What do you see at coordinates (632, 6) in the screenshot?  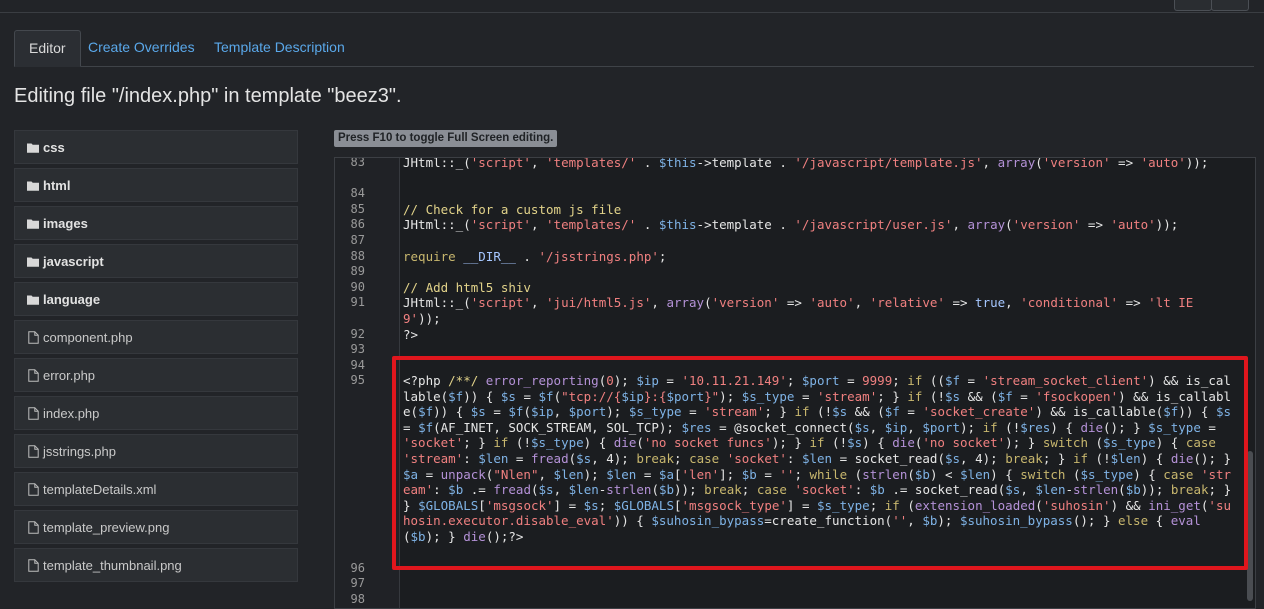 I see `top-toolbar` at bounding box center [632, 6].